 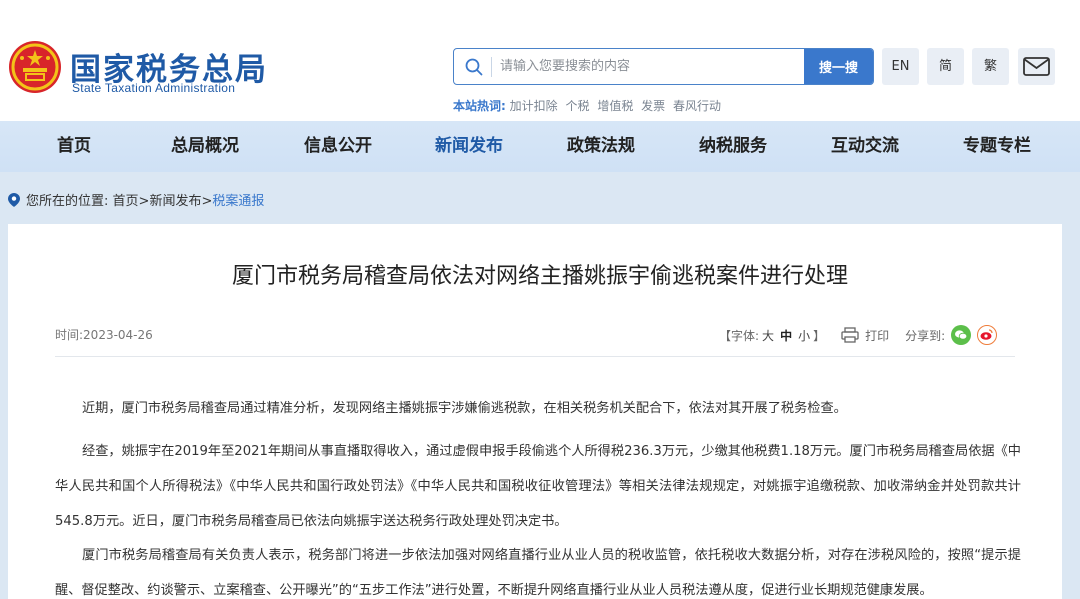 What do you see at coordinates (819, 335) in the screenshot?
I see `font-size-bracket: 】` at bounding box center [819, 335].